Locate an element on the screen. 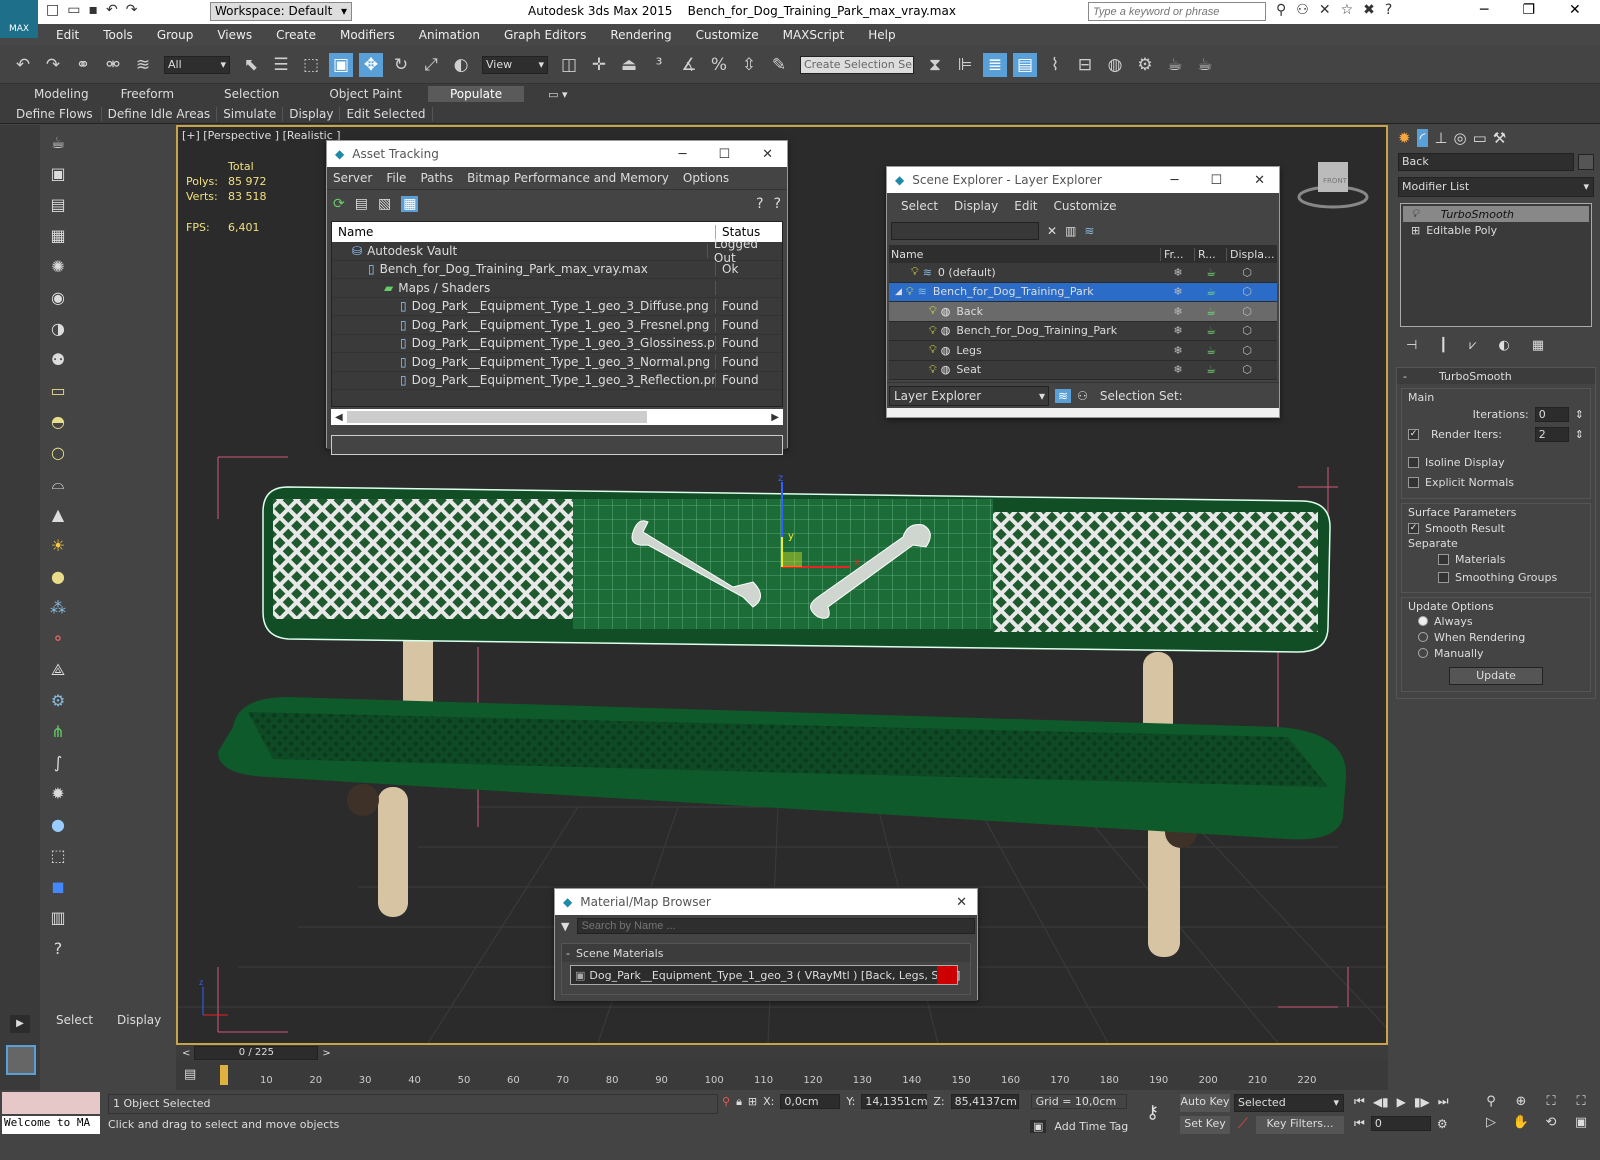  isoline-checkbox is located at coordinates (1413, 462).